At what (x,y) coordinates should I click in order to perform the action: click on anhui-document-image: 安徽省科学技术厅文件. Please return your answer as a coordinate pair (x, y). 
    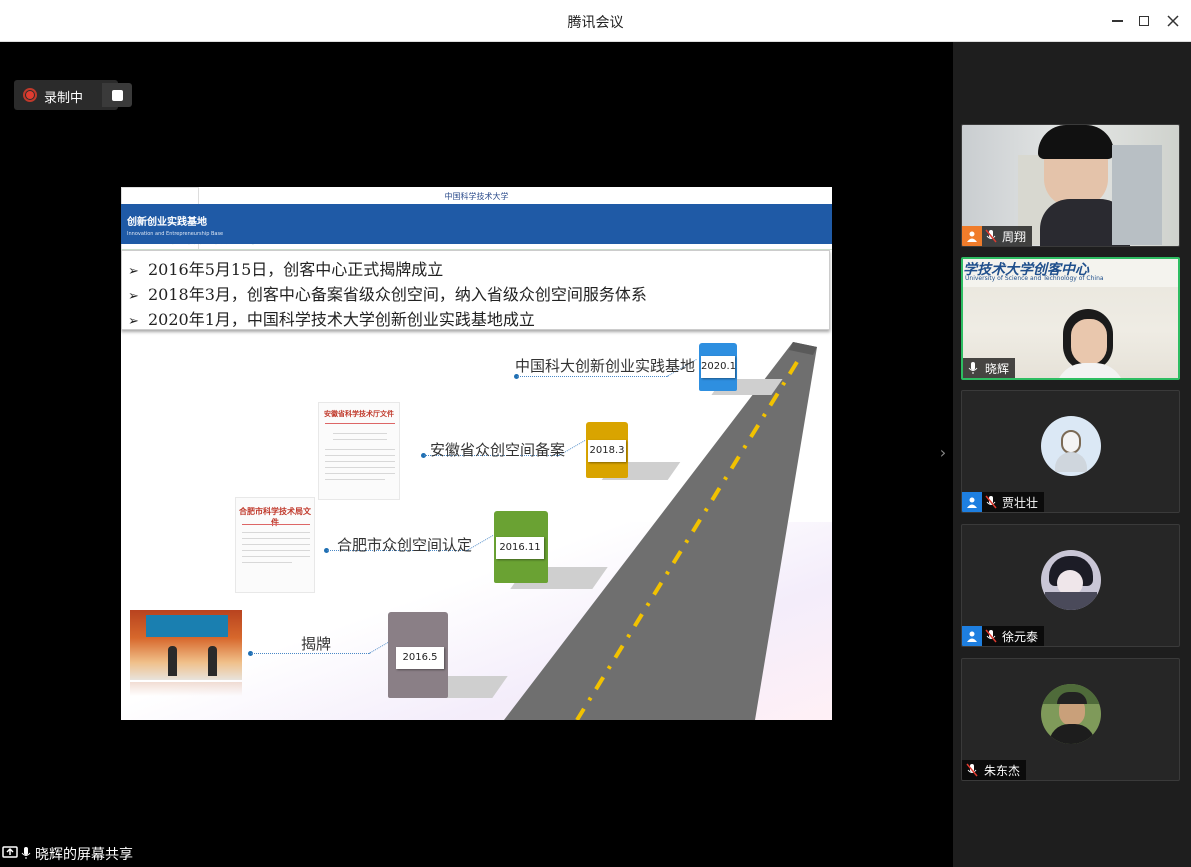
    Looking at the image, I should click on (359, 451).